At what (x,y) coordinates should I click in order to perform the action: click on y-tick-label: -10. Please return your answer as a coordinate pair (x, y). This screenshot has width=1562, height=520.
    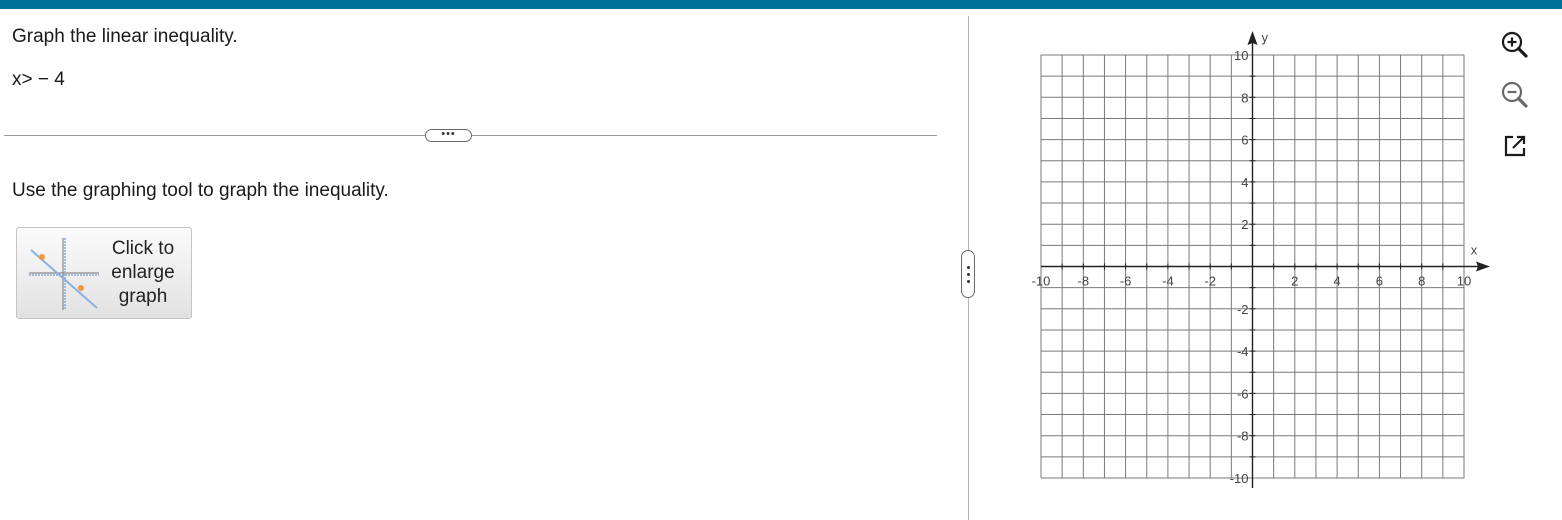
    Looking at the image, I should click on (1239, 478).